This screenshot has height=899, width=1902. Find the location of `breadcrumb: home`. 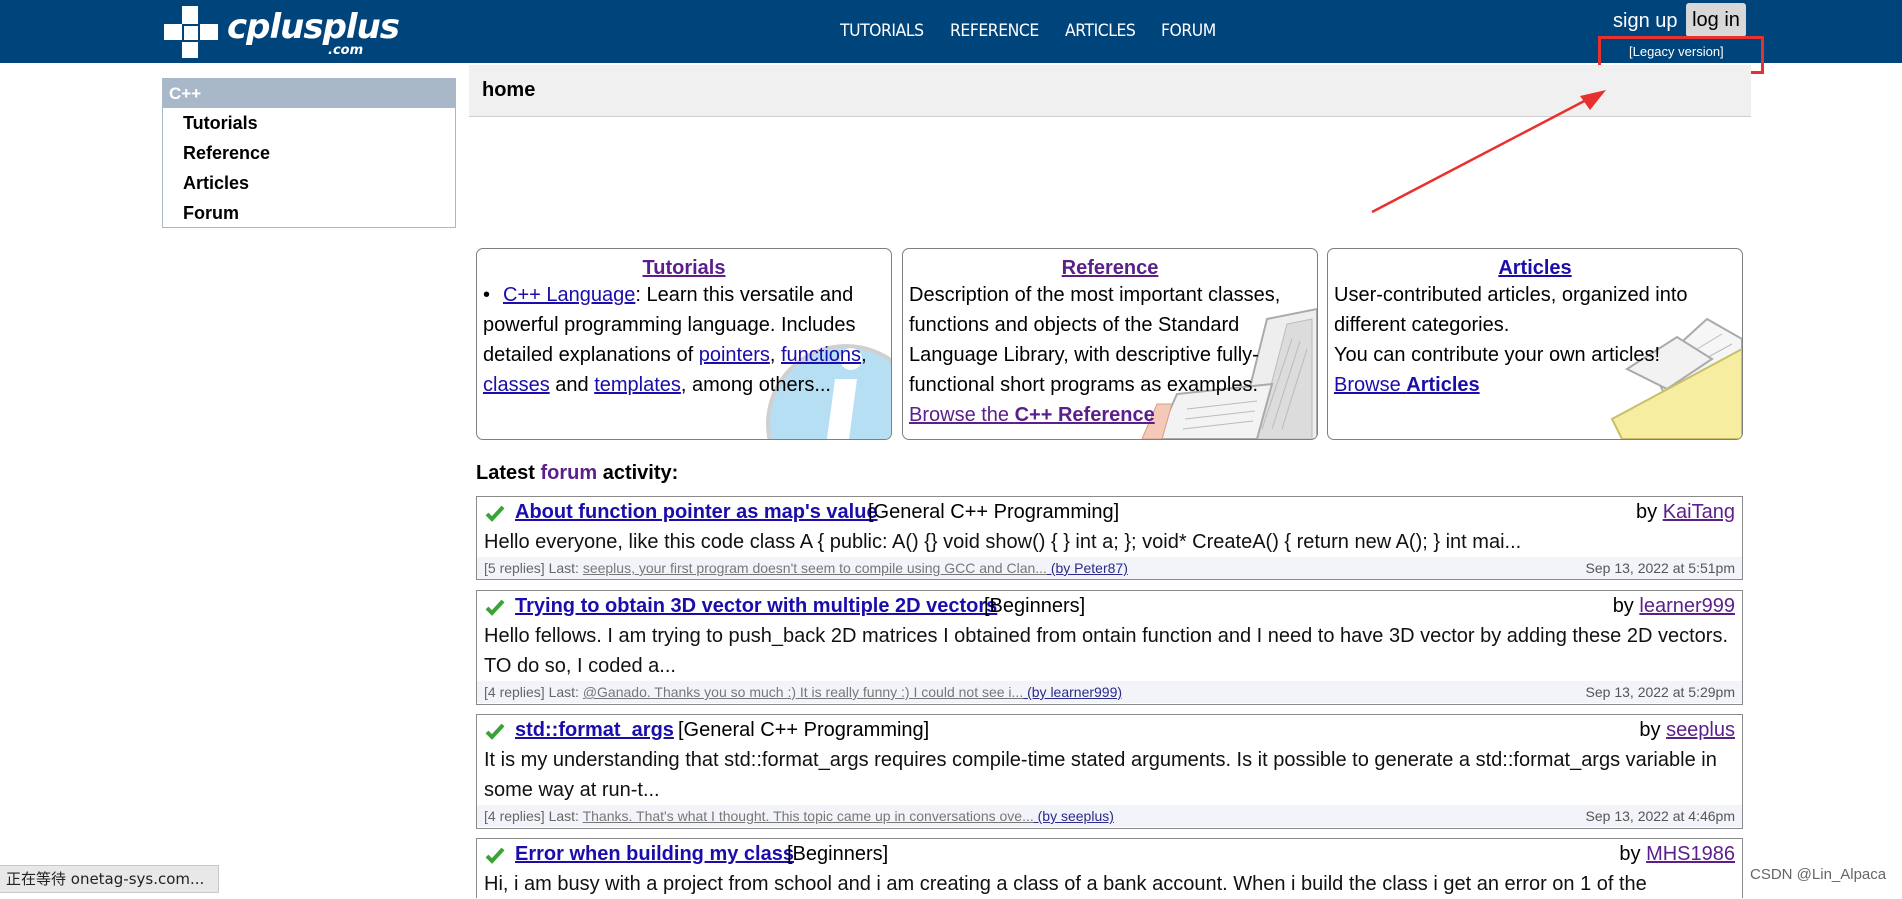

breadcrumb: home is located at coordinates (509, 90).